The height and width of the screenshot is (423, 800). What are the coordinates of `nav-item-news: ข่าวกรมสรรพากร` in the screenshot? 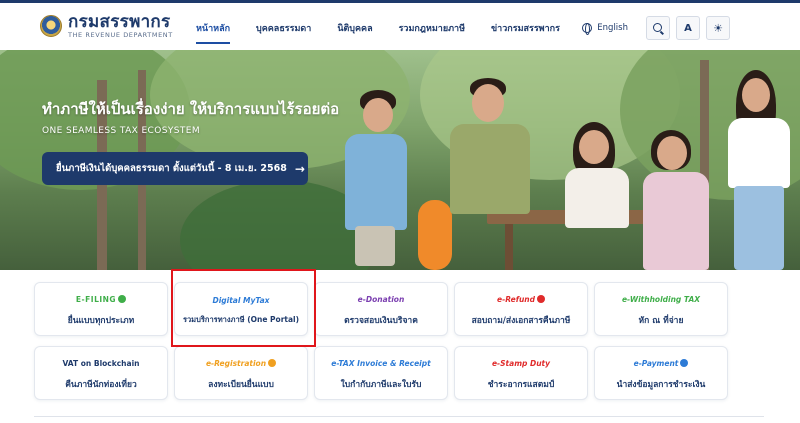 It's located at (525, 28).